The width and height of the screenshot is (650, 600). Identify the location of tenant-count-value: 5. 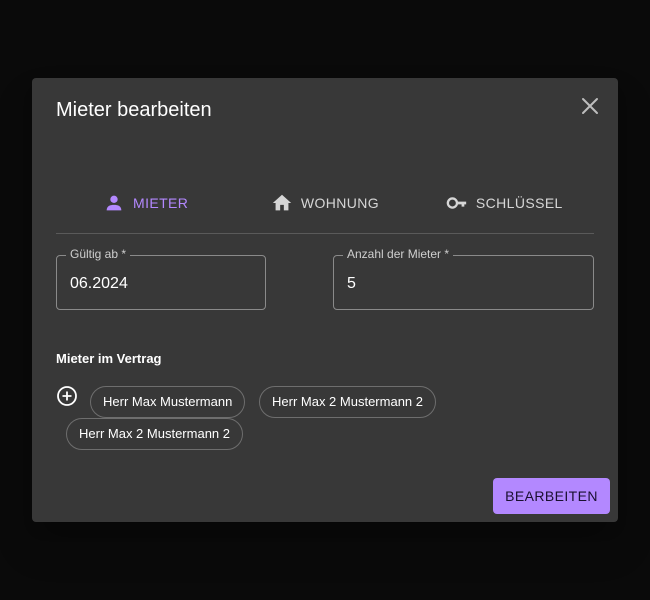
(351, 284).